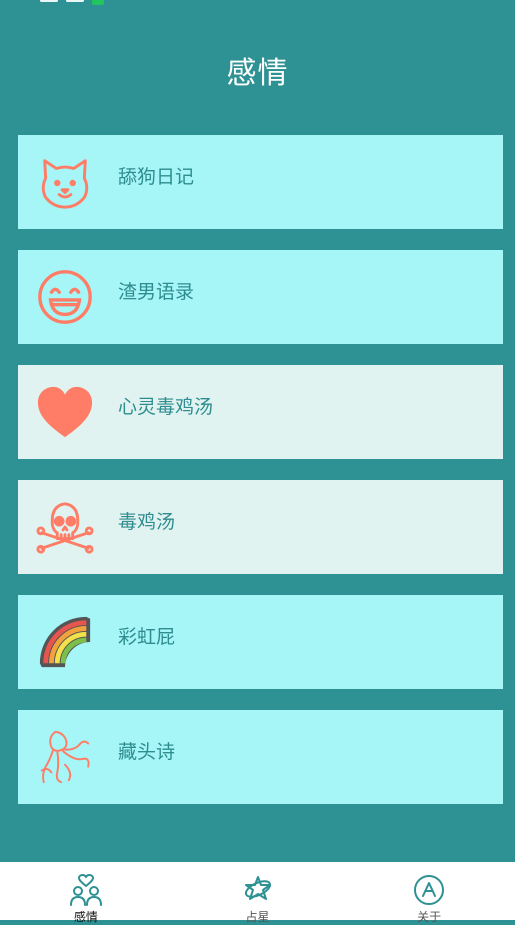 This screenshot has width=515, height=925. Describe the element at coordinates (65, 297) in the screenshot. I see `laughing-face-icon` at that location.